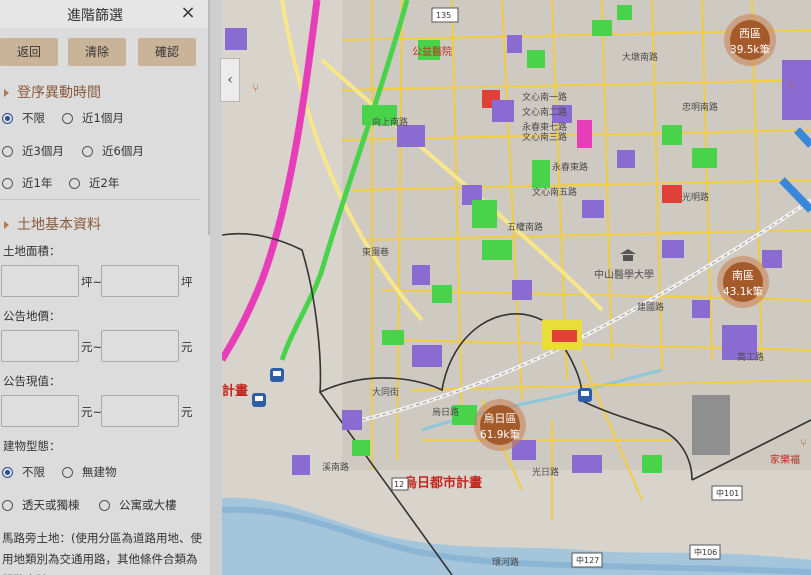 The height and width of the screenshot is (575, 811). Describe the element at coordinates (32, 446) in the screenshot. I see `building-type-label: 建物型態：` at that location.